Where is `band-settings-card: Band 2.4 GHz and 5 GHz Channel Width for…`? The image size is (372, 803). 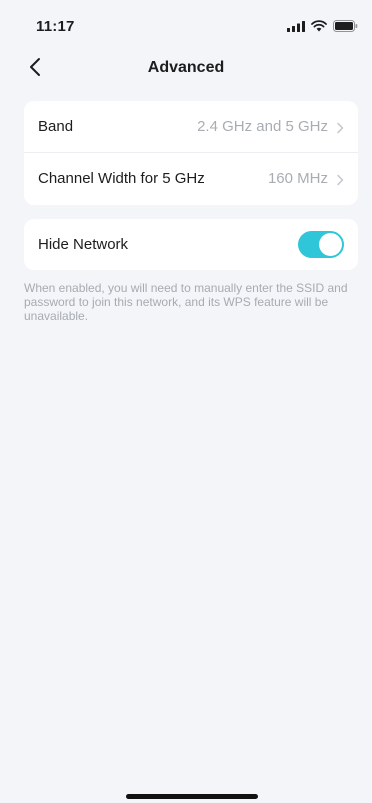
band-settings-card: Band 2.4 GHz and 5 GHz Channel Width for… is located at coordinates (191, 153).